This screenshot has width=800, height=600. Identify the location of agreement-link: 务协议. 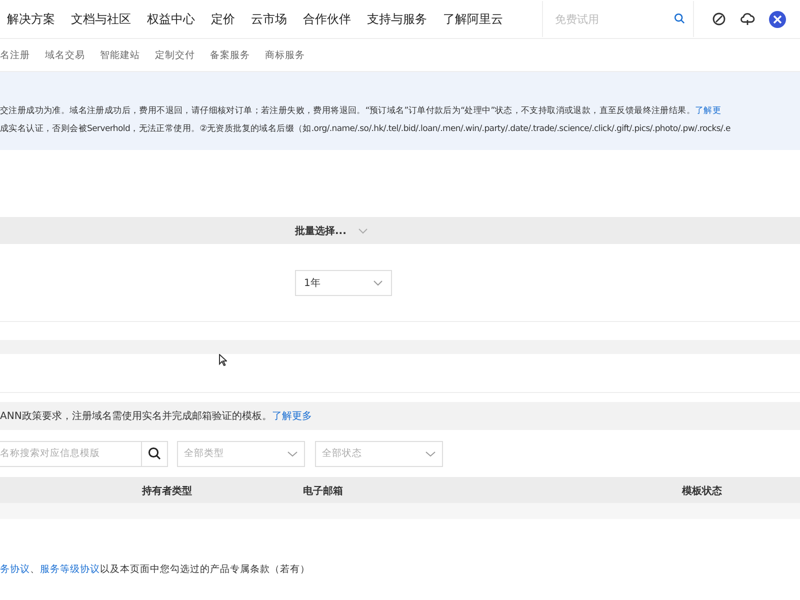
(15, 569).